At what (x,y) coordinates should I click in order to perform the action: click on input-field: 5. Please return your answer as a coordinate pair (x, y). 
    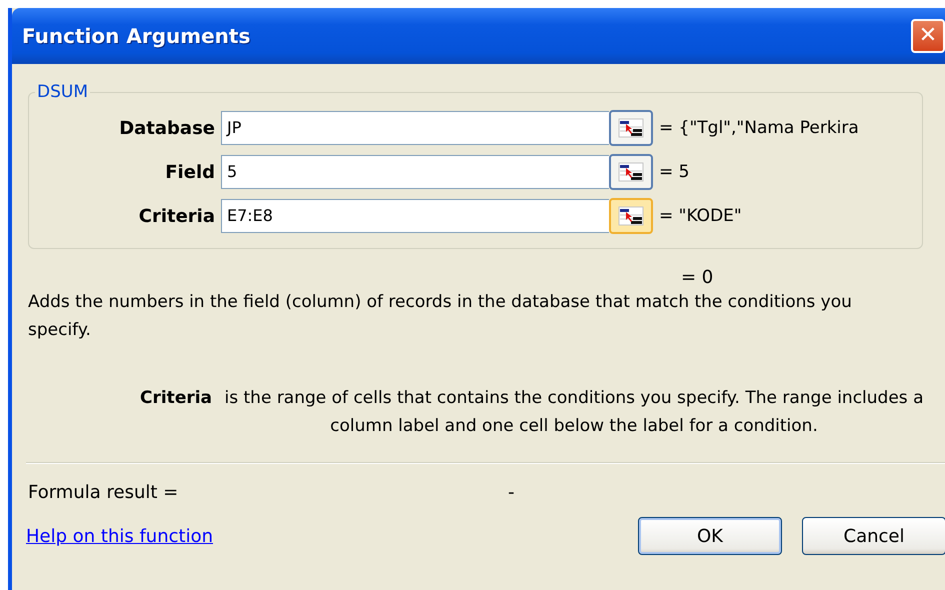
    Looking at the image, I should click on (415, 172).